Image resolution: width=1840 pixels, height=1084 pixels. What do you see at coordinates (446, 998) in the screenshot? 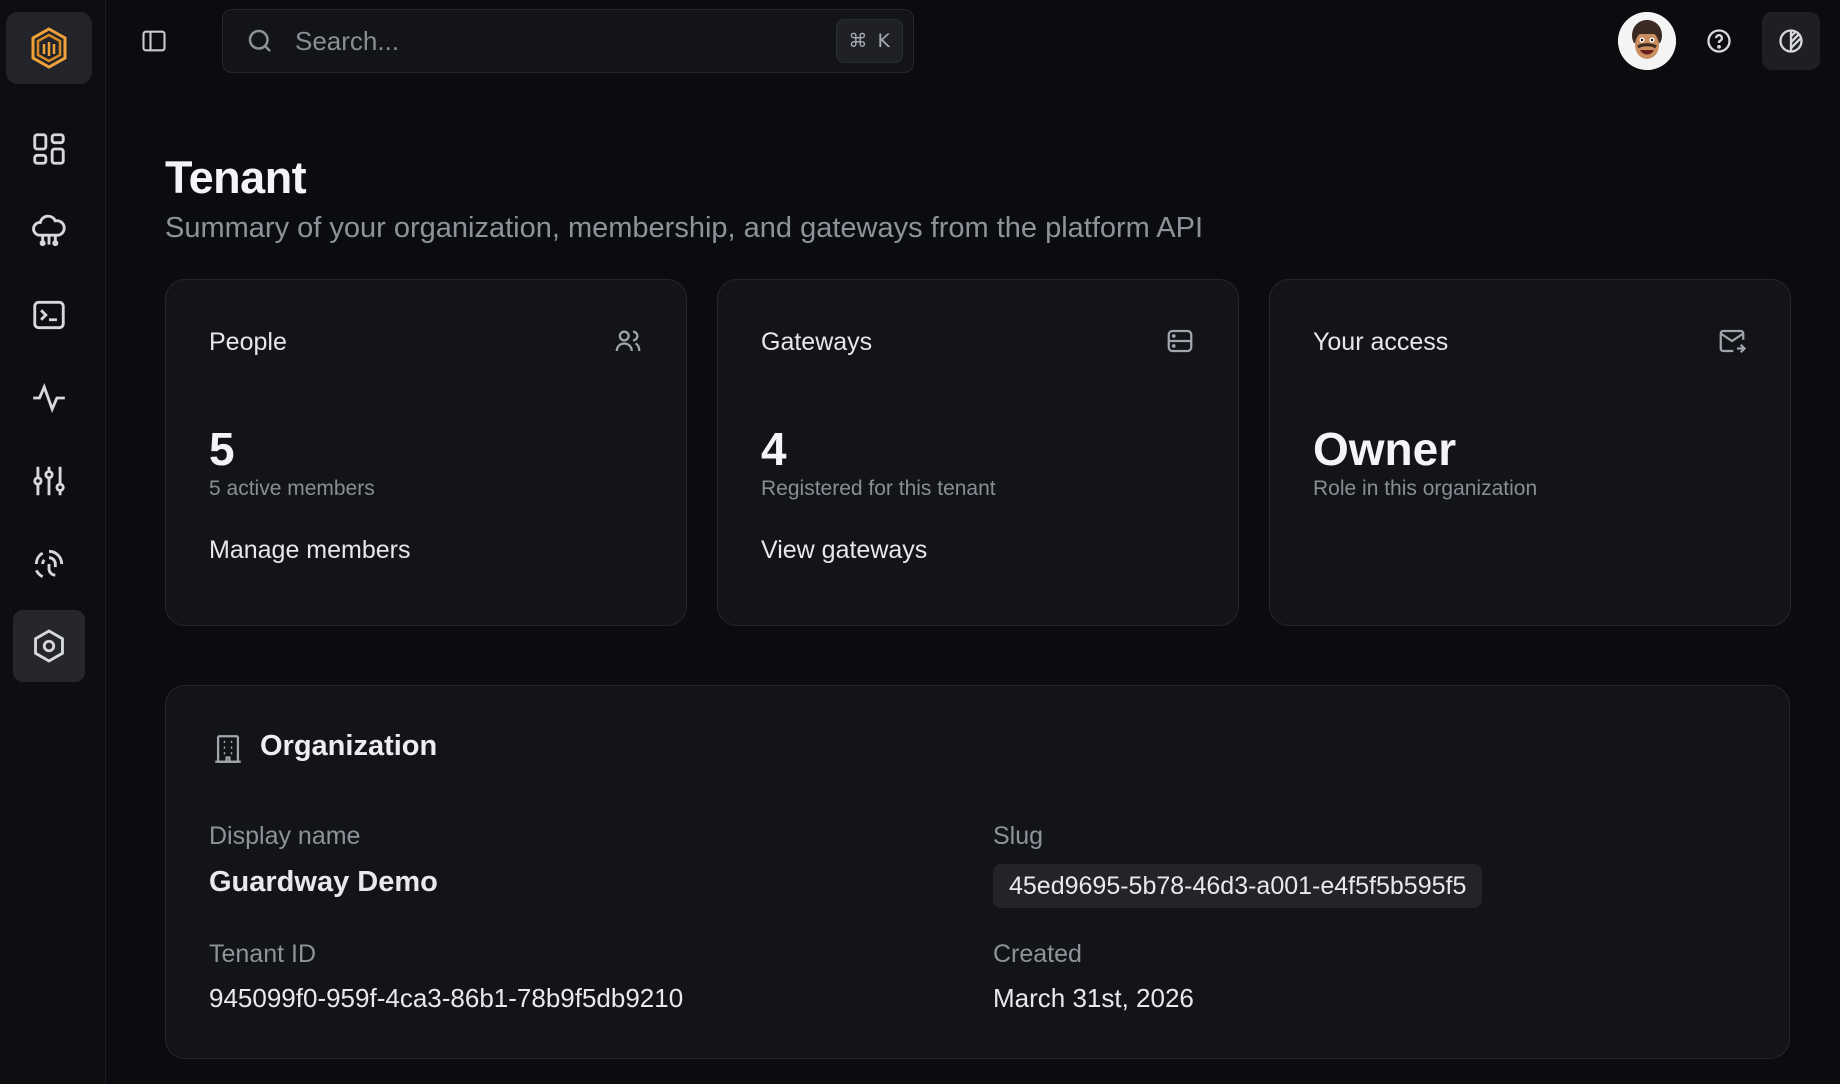
I see `tenant-id-value: 945099f0-959f-4ca3-86b1-78b9f5db9210` at bounding box center [446, 998].